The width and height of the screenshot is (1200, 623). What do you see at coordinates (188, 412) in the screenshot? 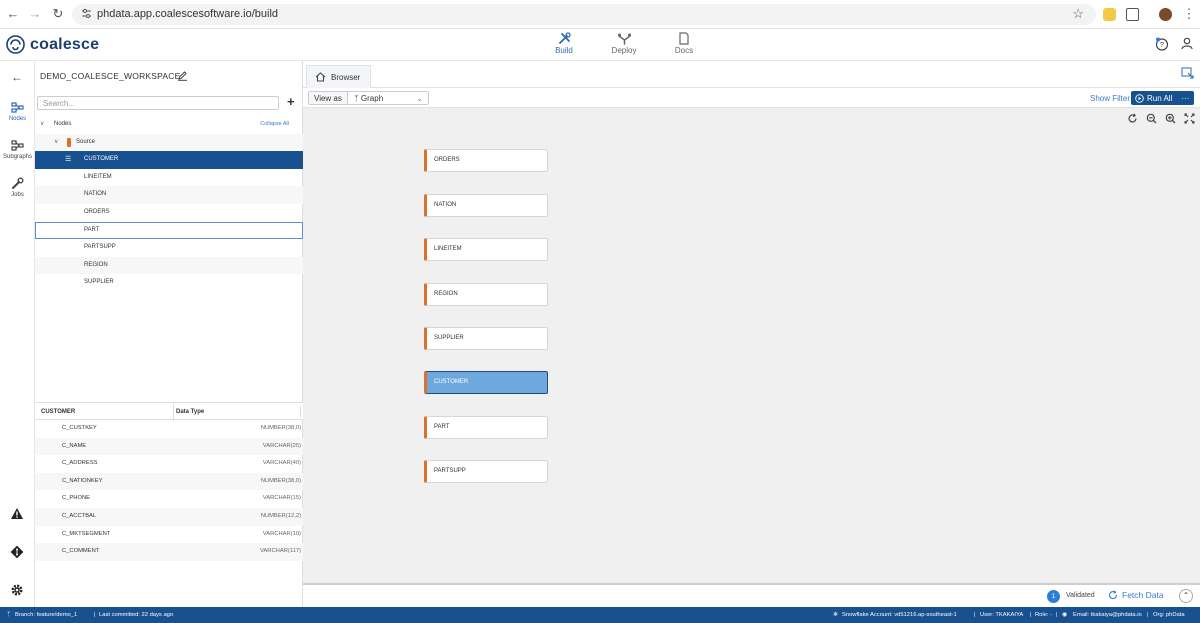
I see `data-type-header: Data Type` at bounding box center [188, 412].